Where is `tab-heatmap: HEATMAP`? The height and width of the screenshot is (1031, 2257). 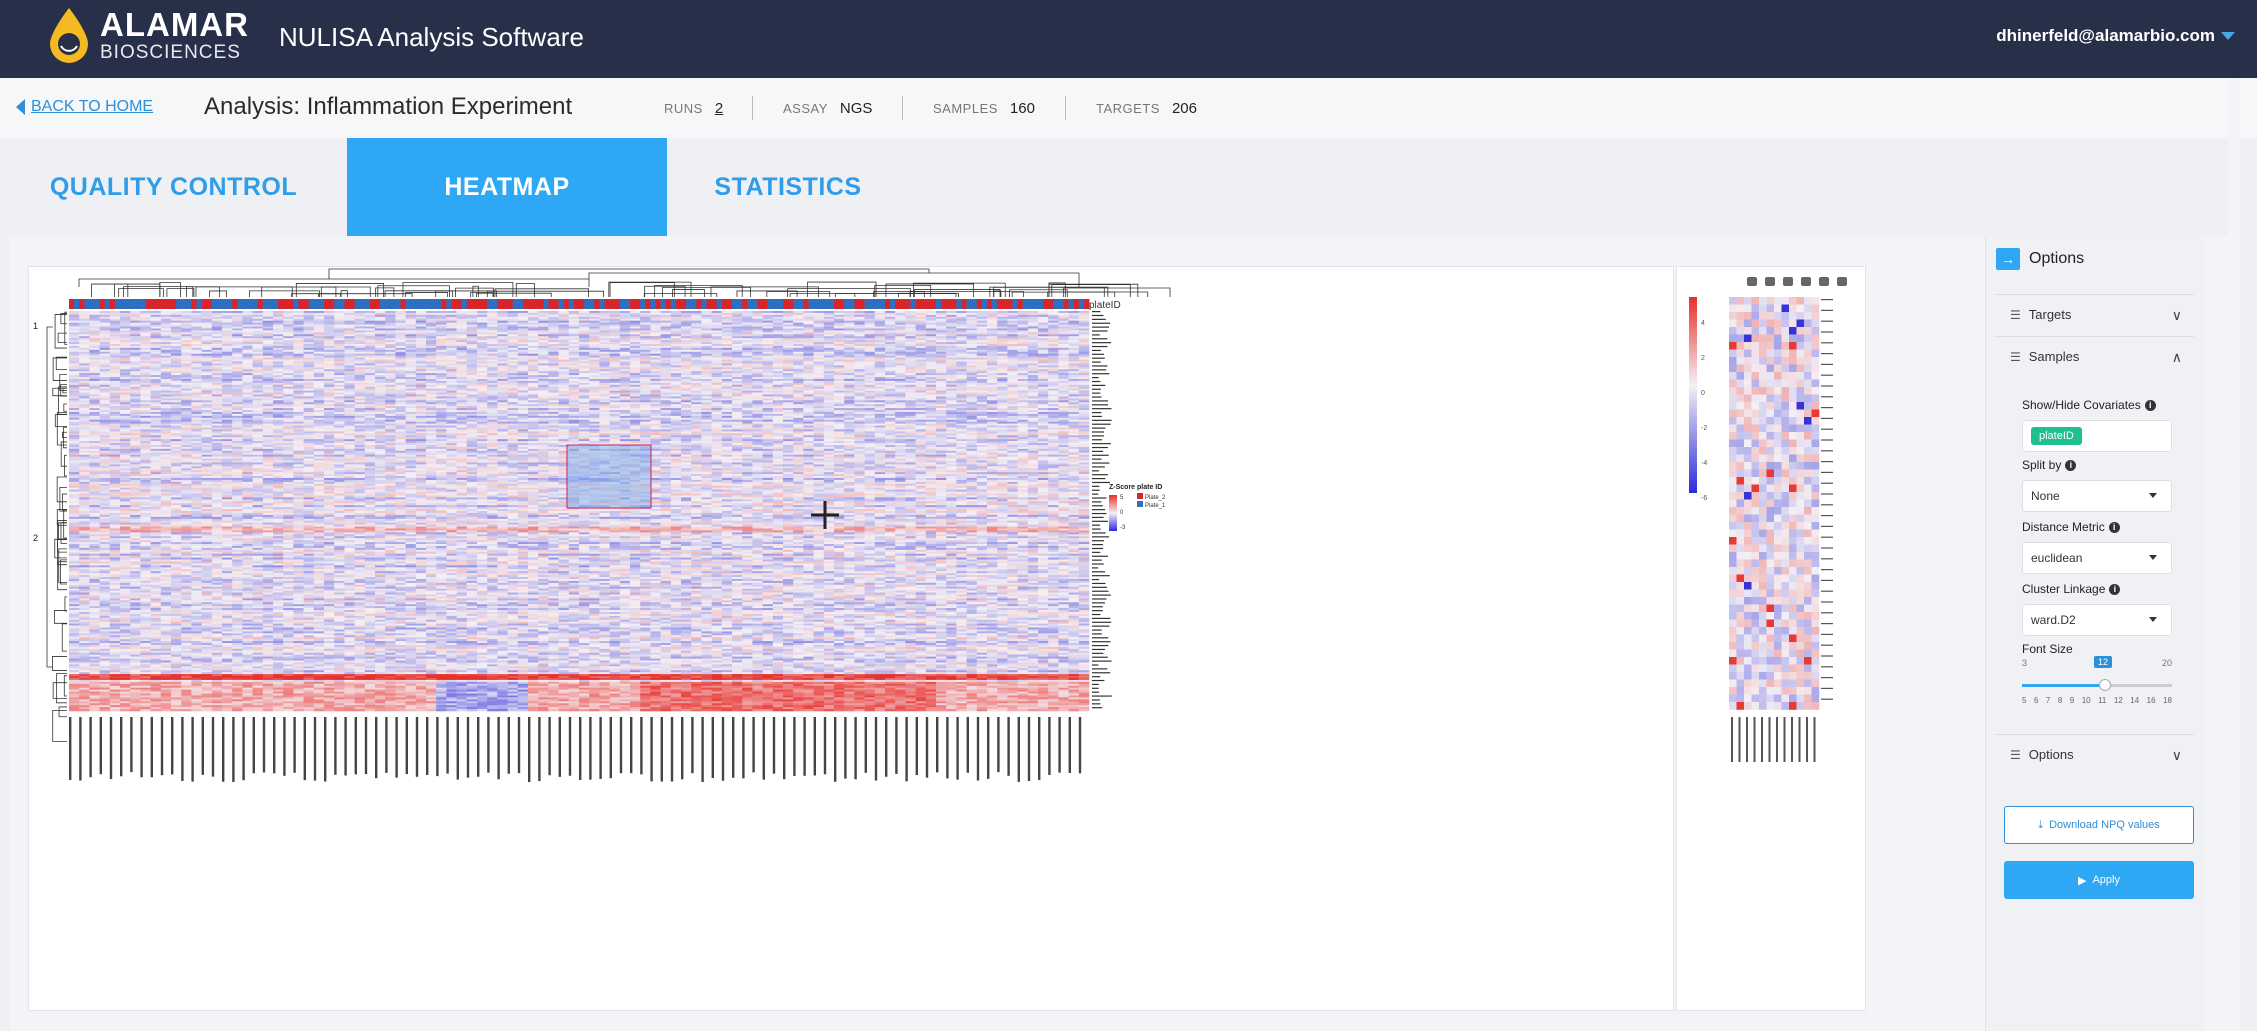
tab-heatmap: HEATMAP is located at coordinates (507, 187).